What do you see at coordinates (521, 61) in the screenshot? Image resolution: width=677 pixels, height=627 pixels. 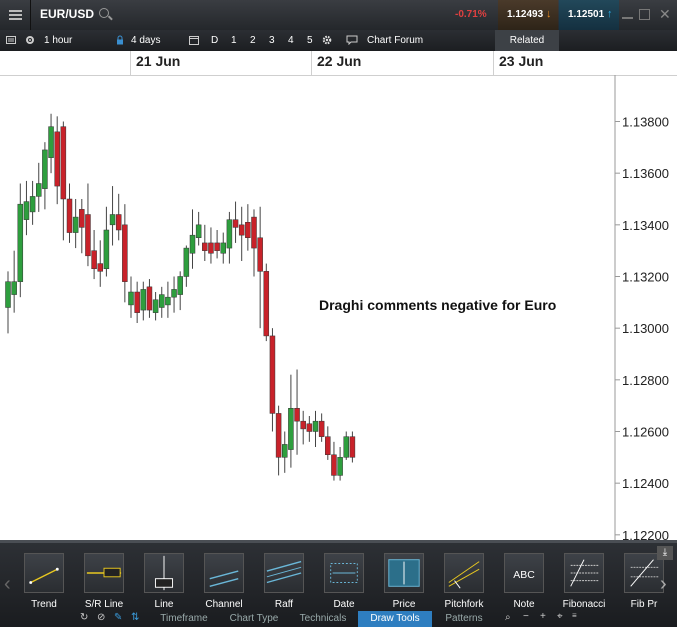 I see `date-label: 23 Jun` at bounding box center [521, 61].